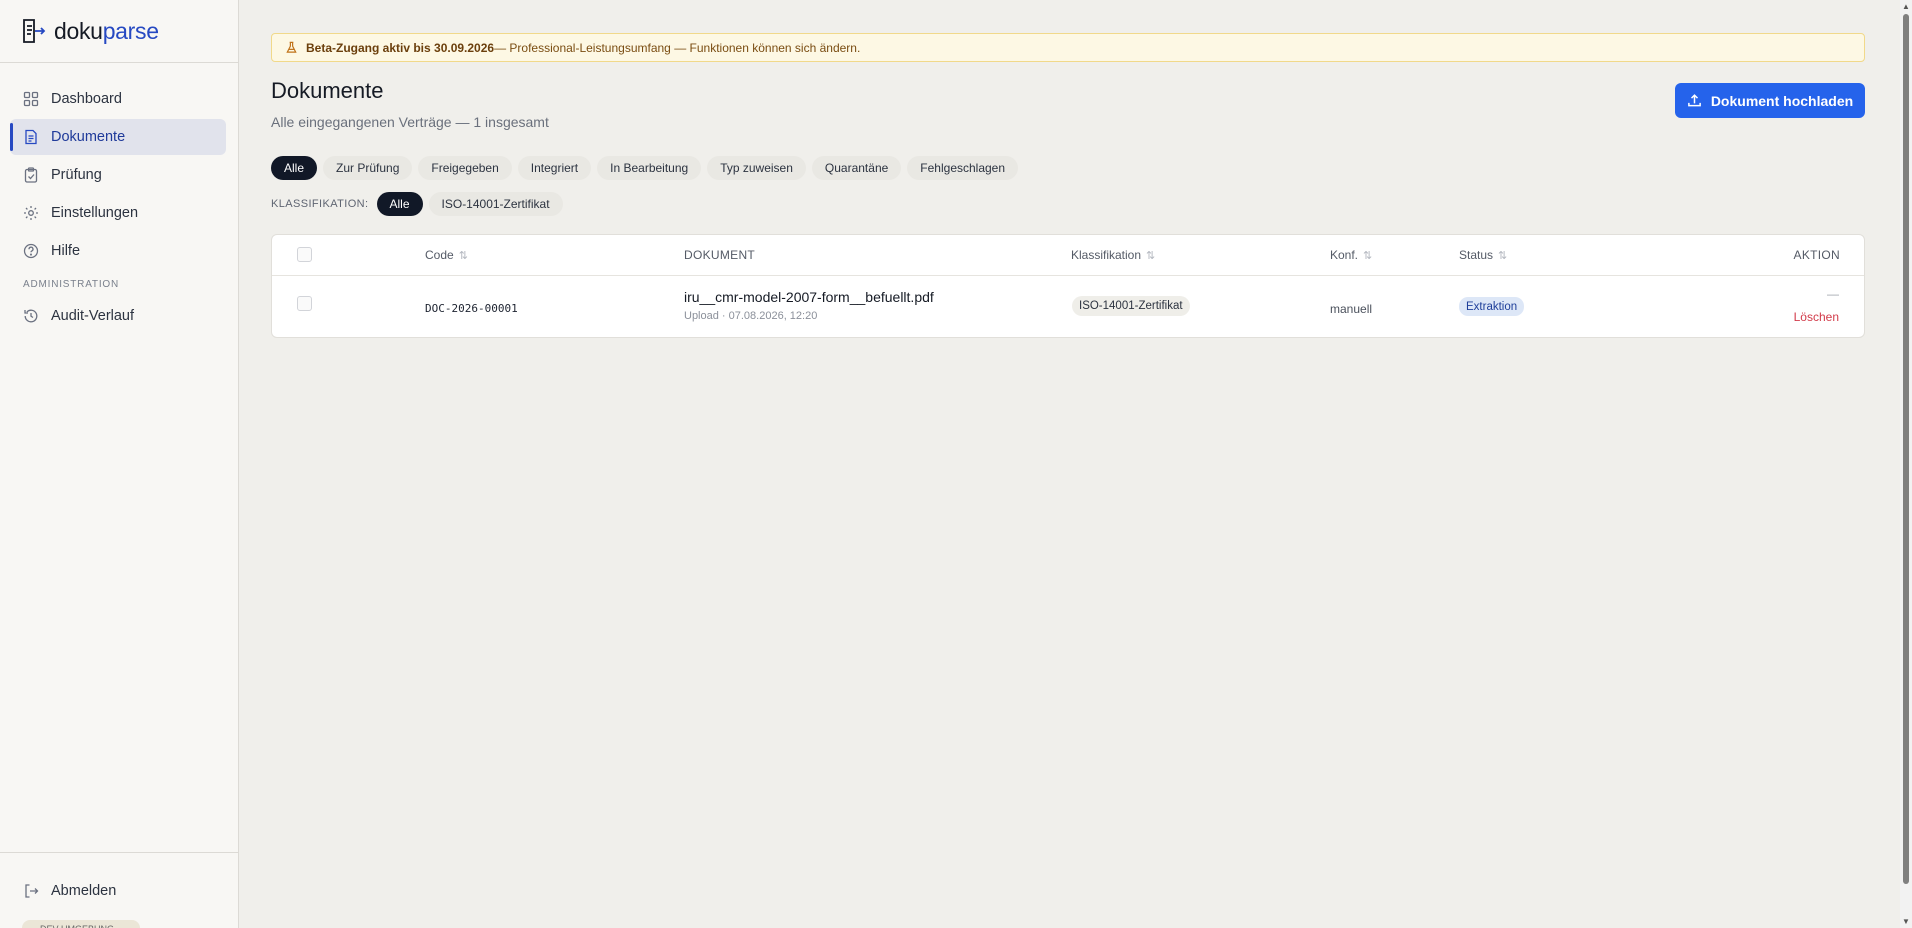 The width and height of the screenshot is (1912, 928). I want to click on sidebar-item-einstellungen: Einstellungen, so click(118, 213).